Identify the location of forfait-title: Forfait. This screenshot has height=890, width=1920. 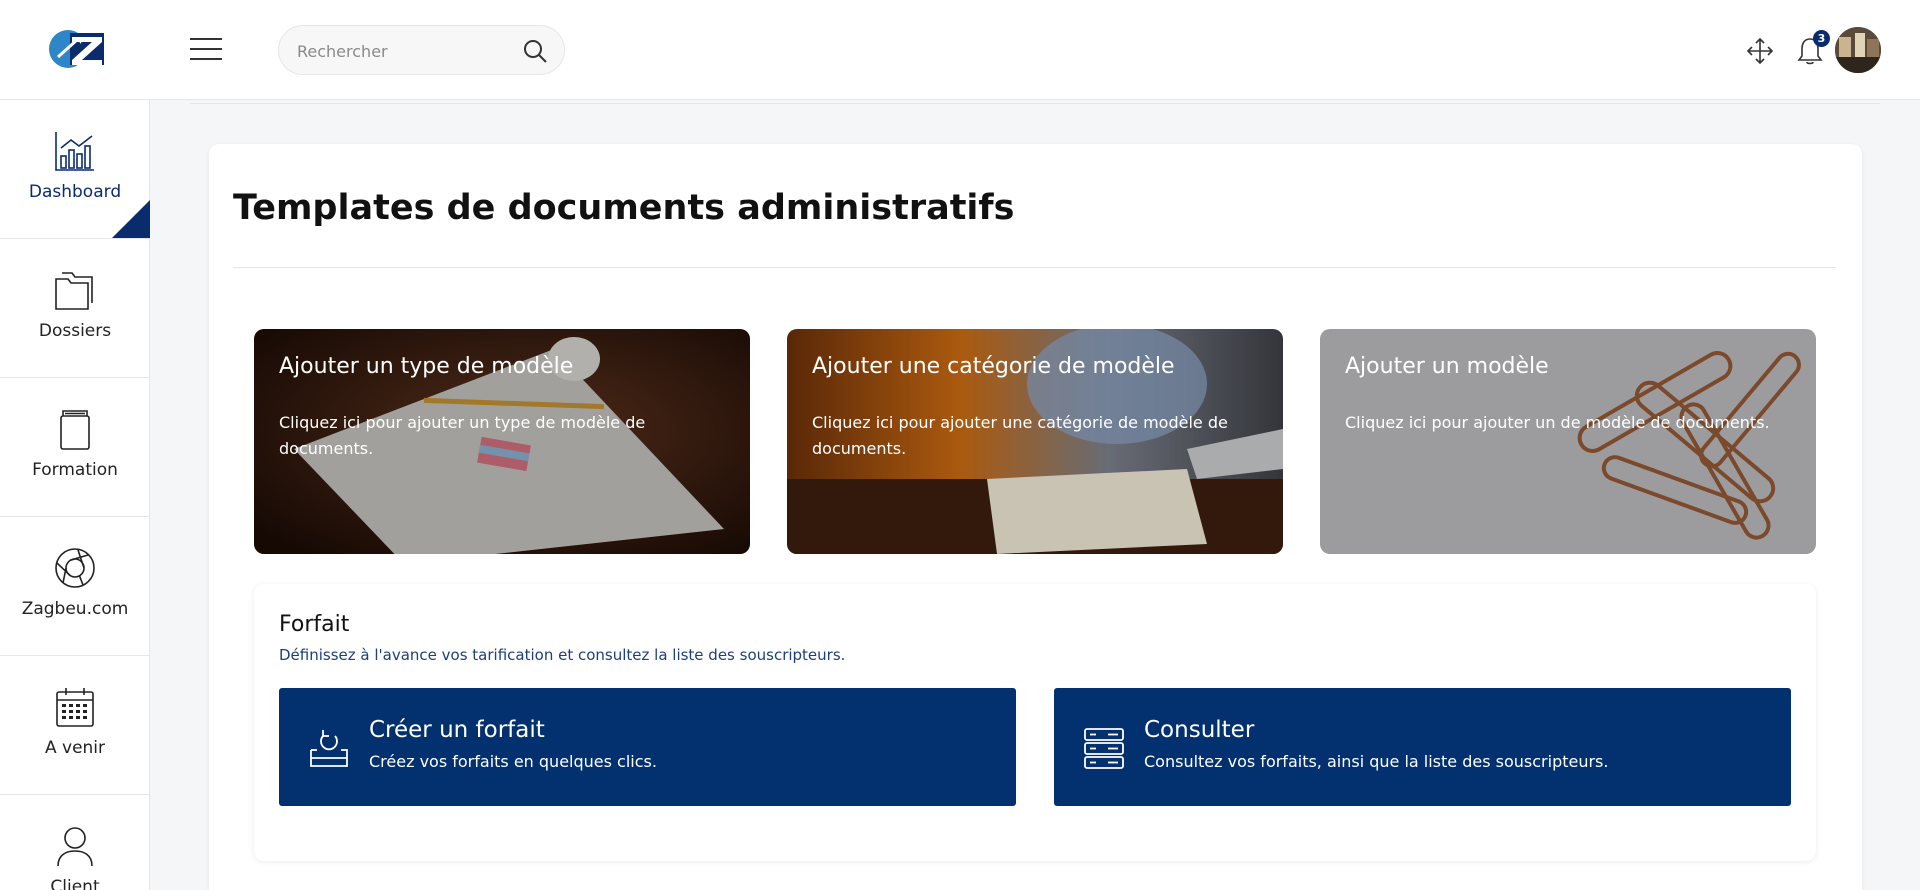
(314, 624).